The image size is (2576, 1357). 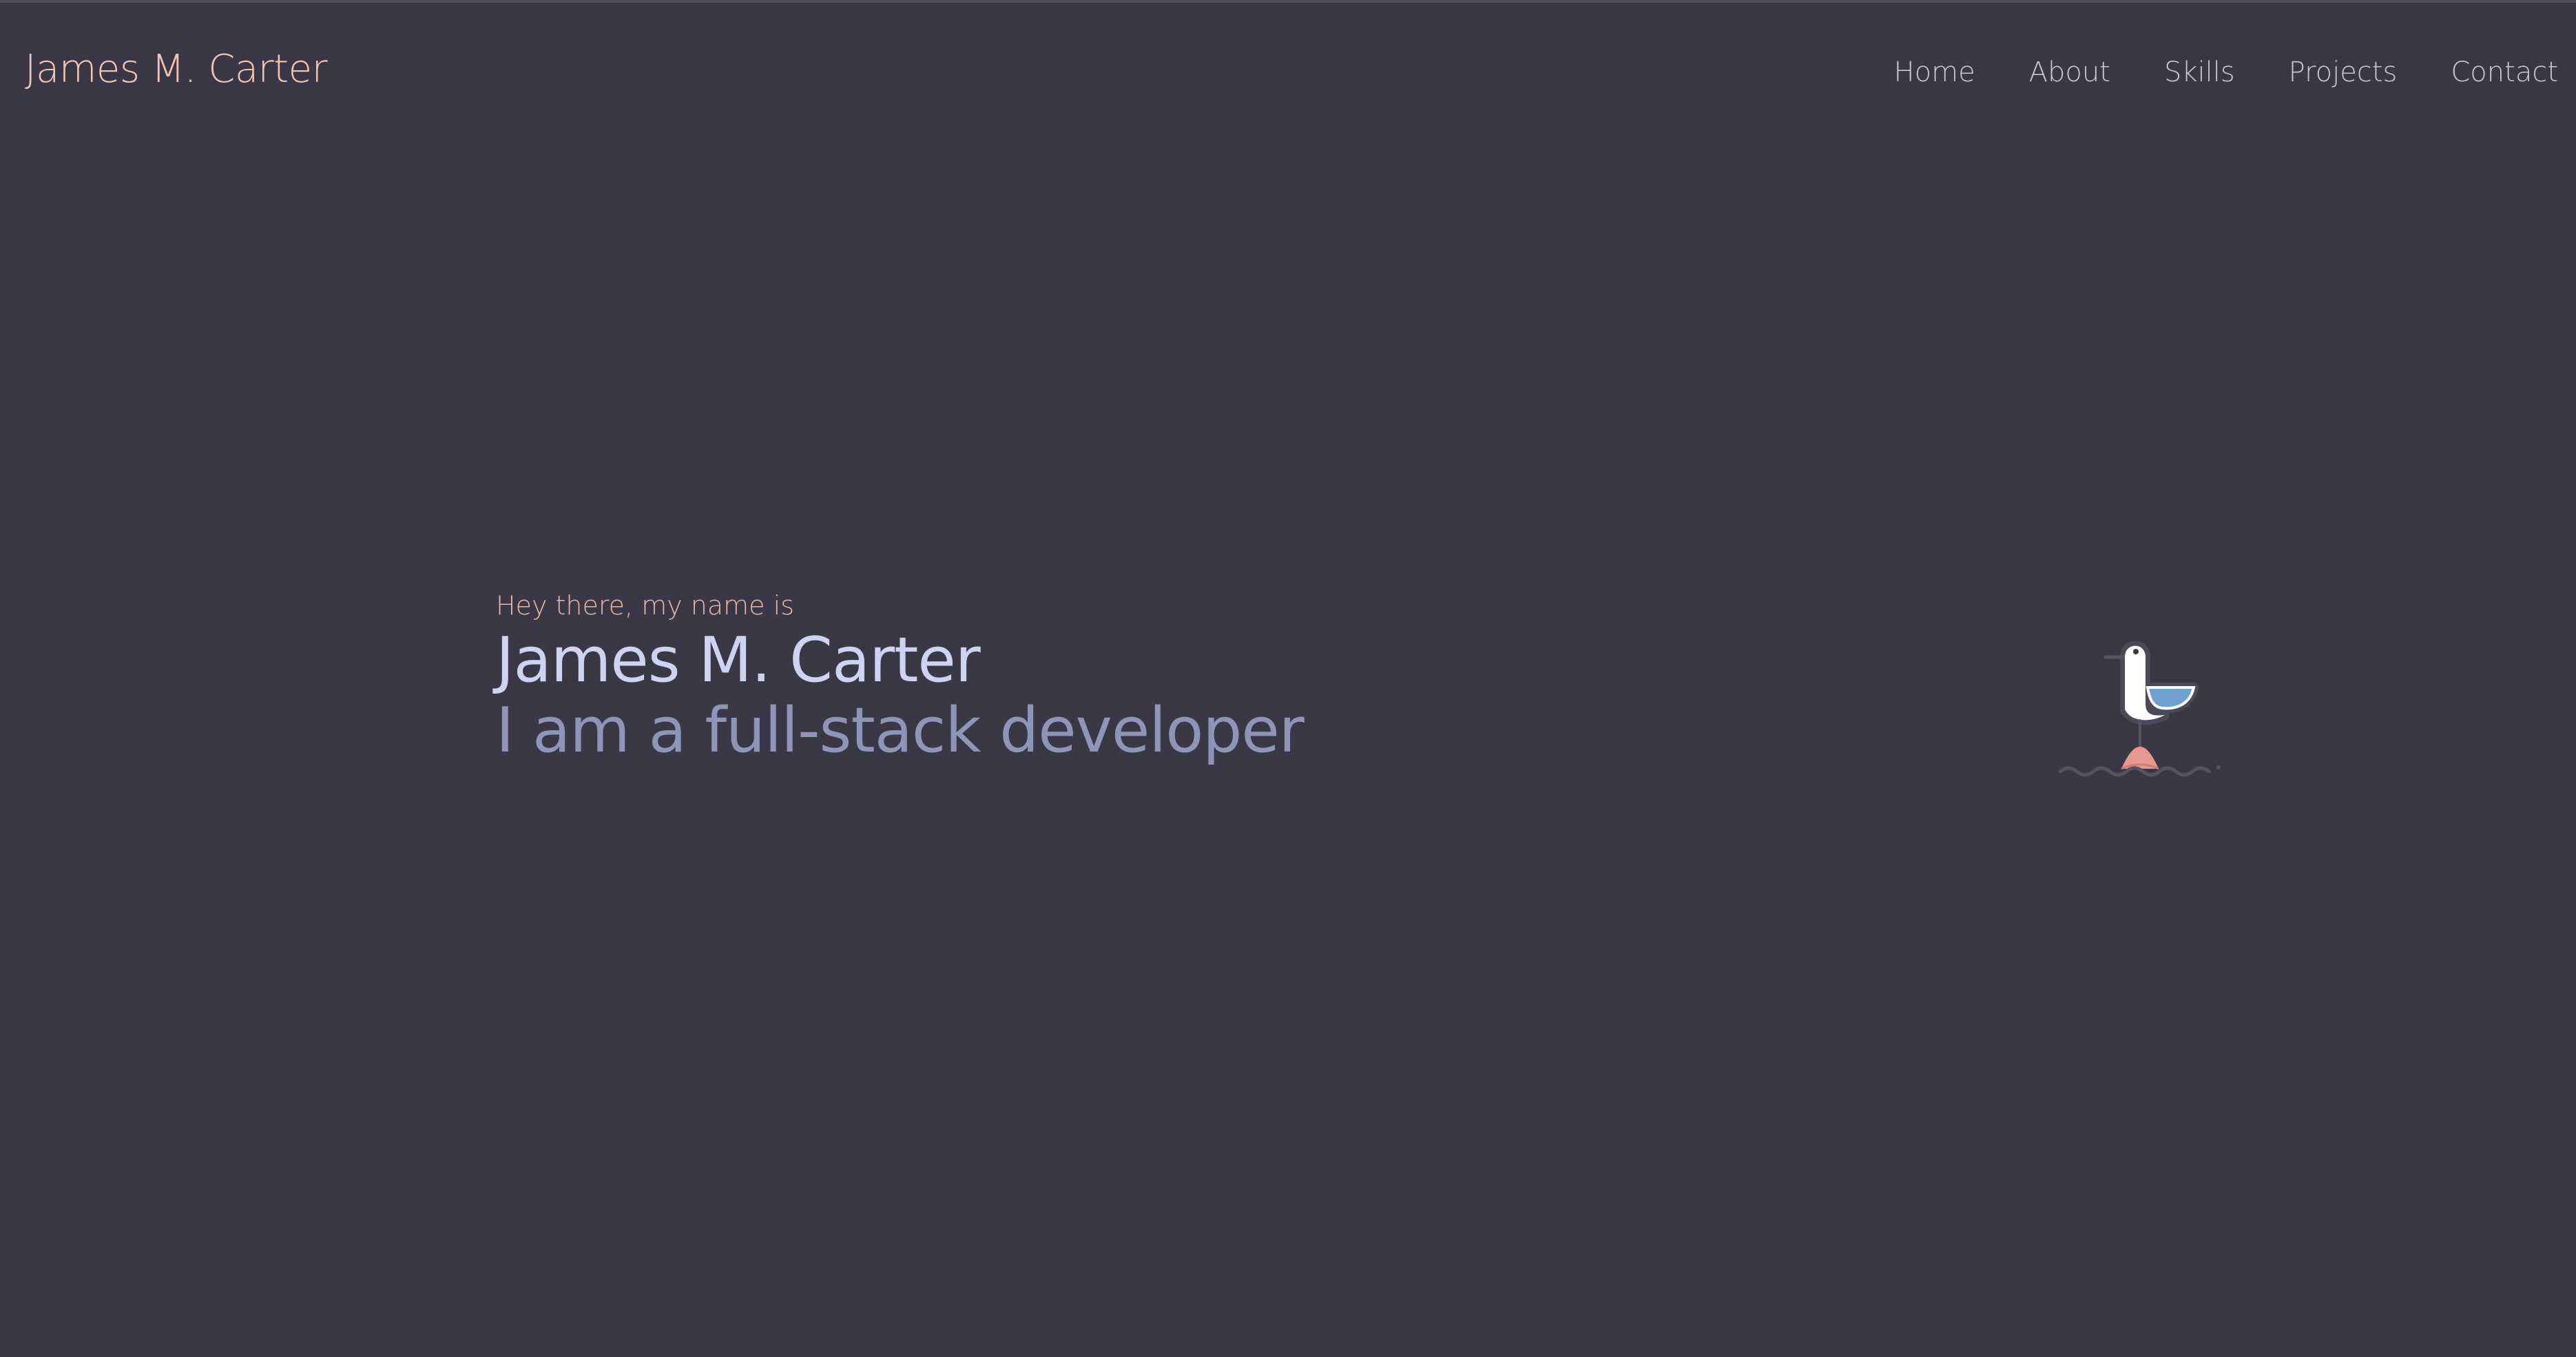 What do you see at coordinates (738, 660) in the screenshot?
I see `hero-name: James M. Carter` at bounding box center [738, 660].